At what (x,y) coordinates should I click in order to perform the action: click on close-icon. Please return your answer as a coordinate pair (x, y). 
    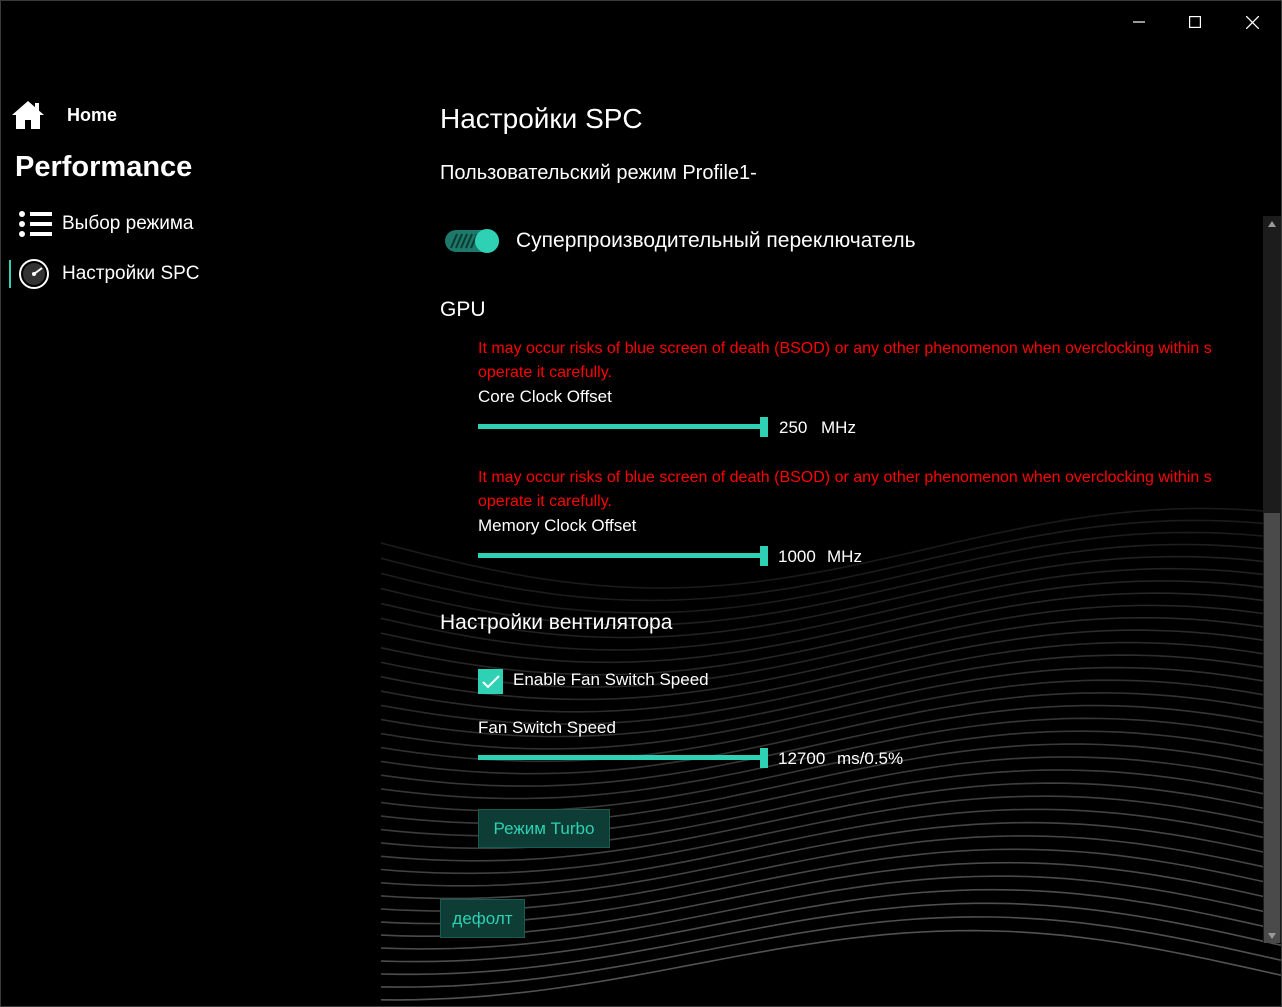
    Looking at the image, I should click on (1252, 22).